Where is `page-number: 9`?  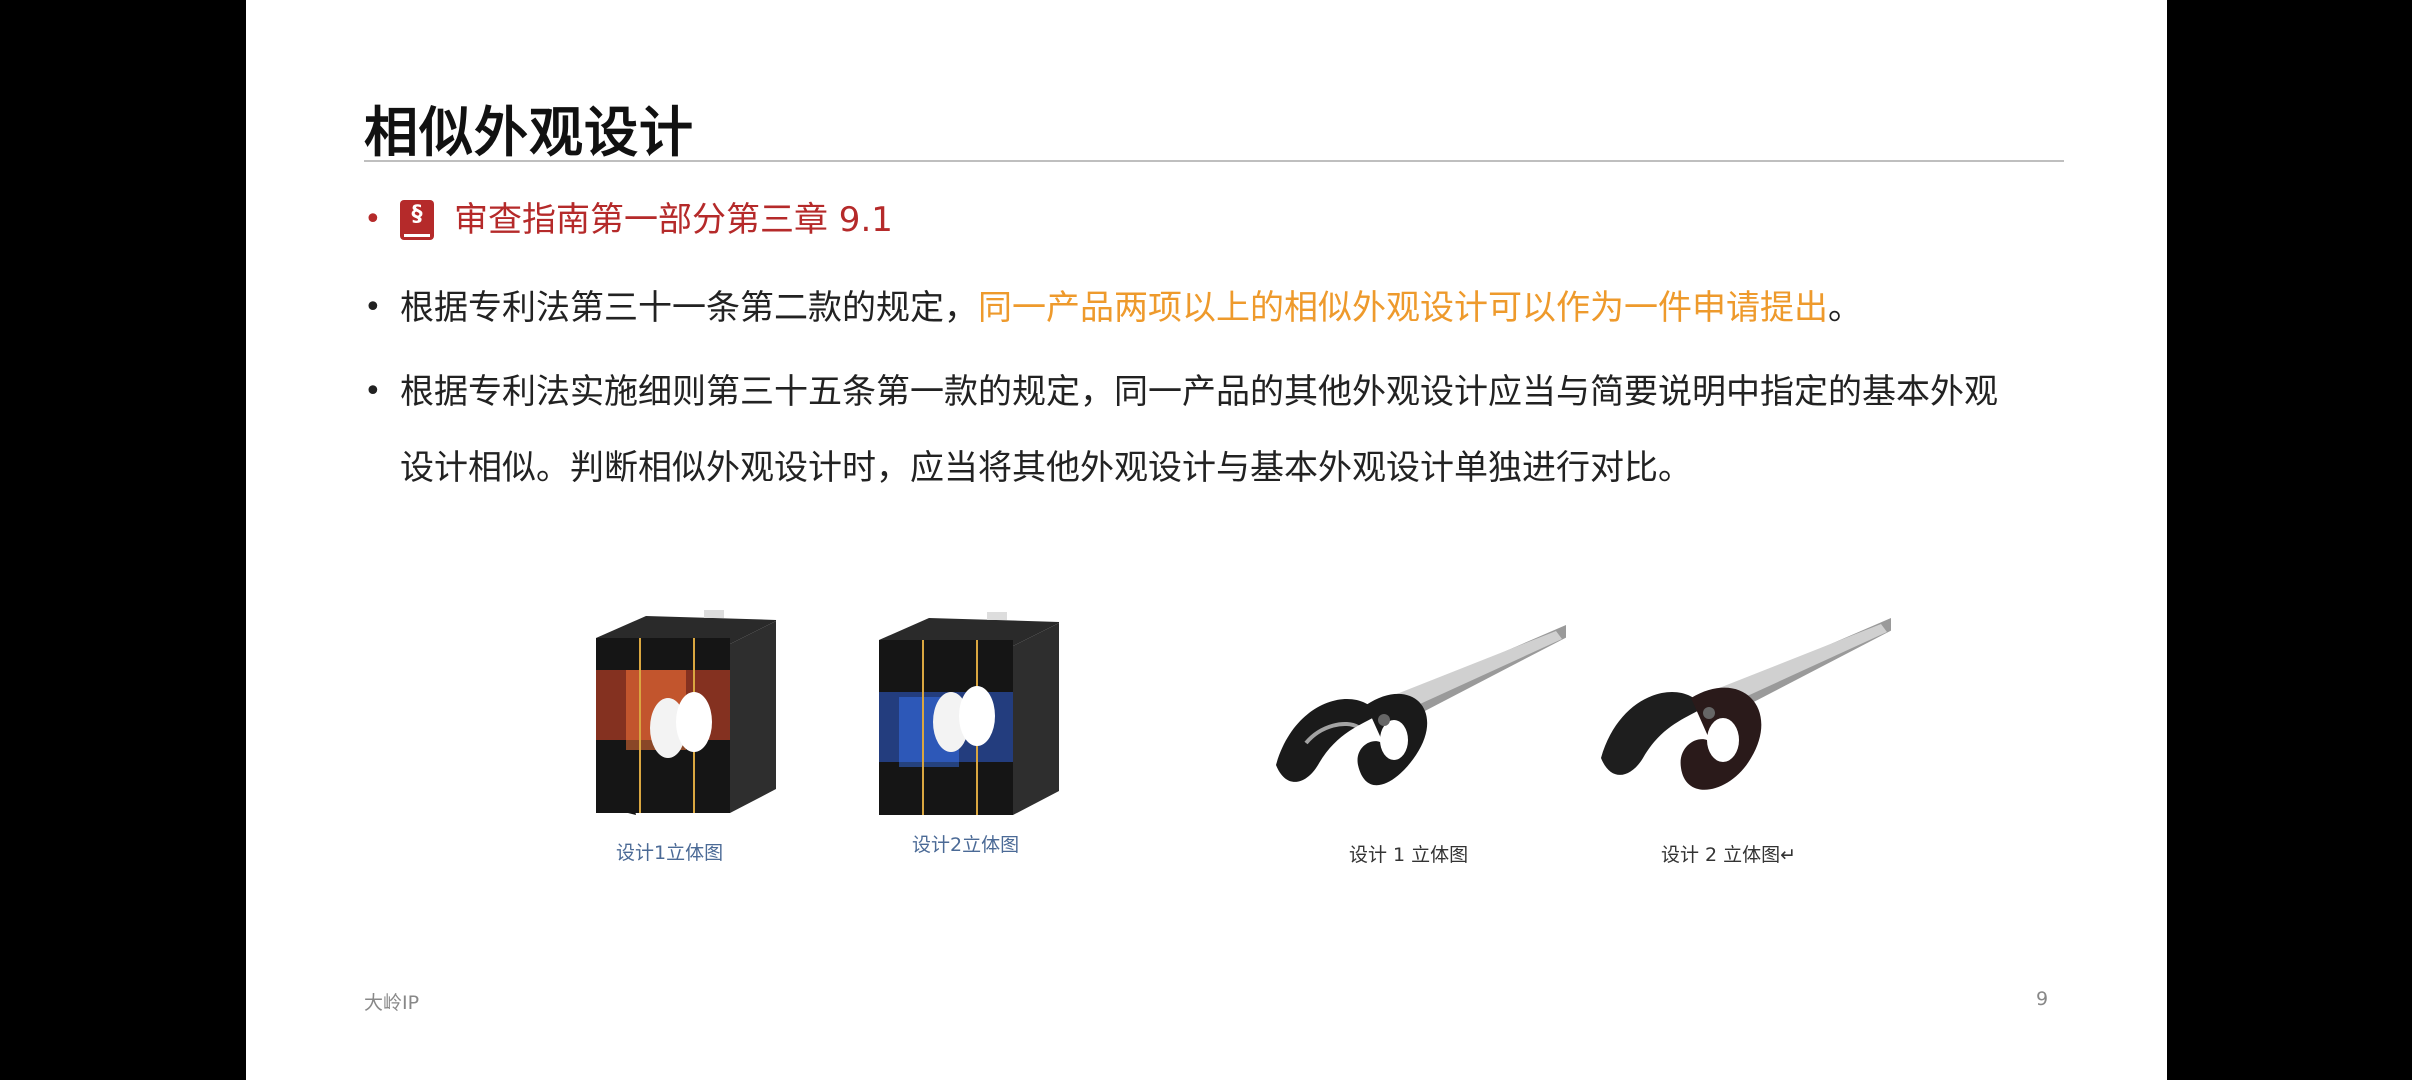
page-number: 9 is located at coordinates (2042, 999).